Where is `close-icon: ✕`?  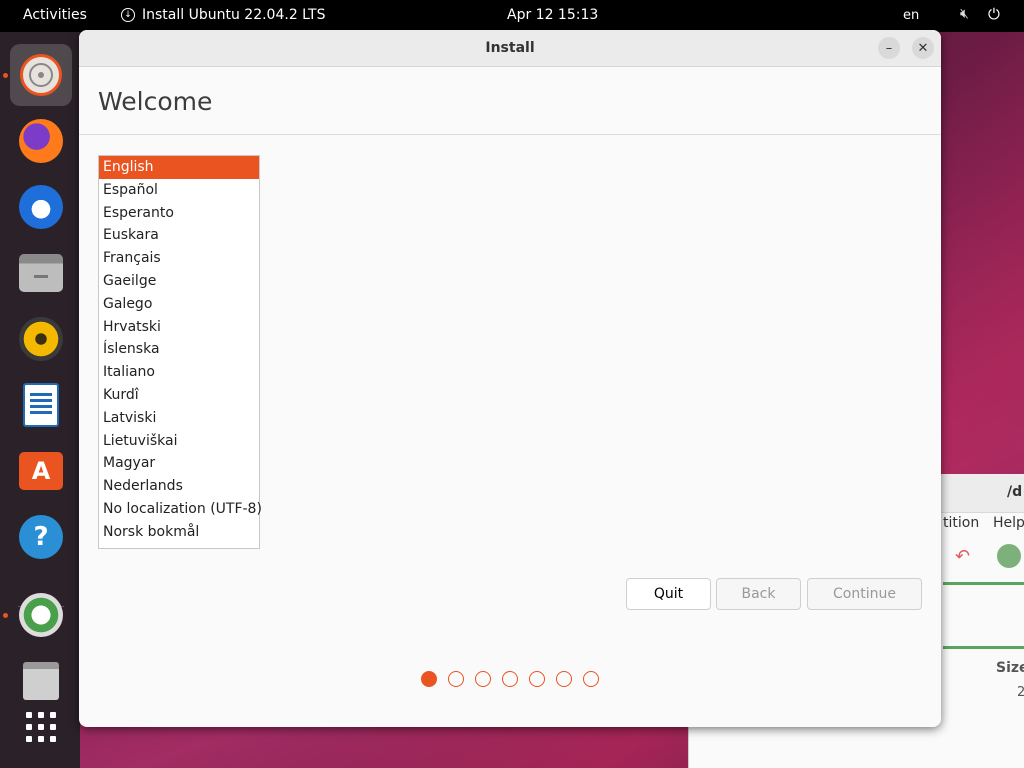 close-icon: ✕ is located at coordinates (923, 48).